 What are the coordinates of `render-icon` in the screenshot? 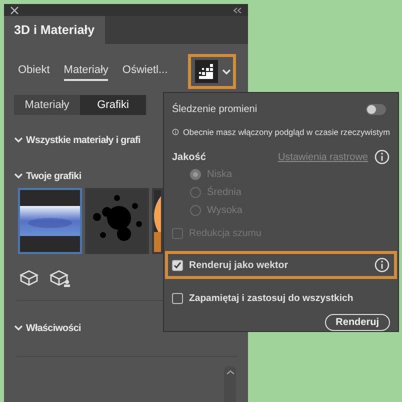 It's located at (206, 71).